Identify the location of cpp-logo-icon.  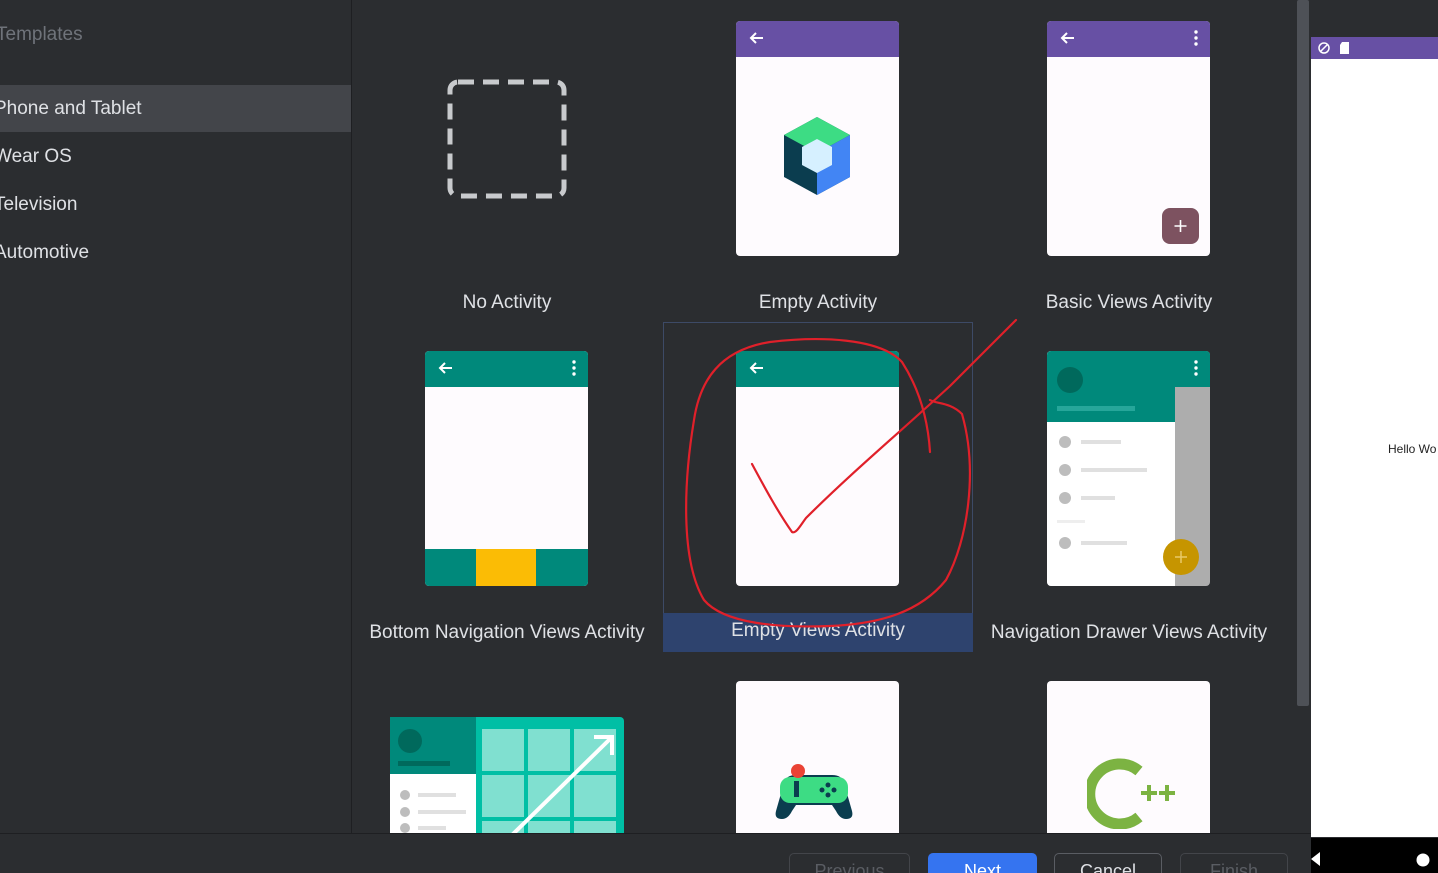
(1131, 793).